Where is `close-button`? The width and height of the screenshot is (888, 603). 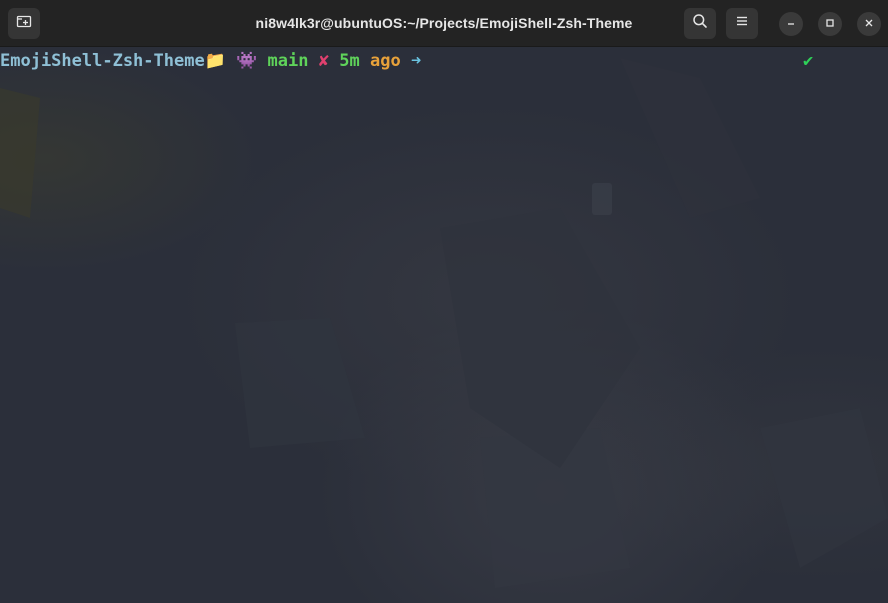
close-button is located at coordinates (869, 24).